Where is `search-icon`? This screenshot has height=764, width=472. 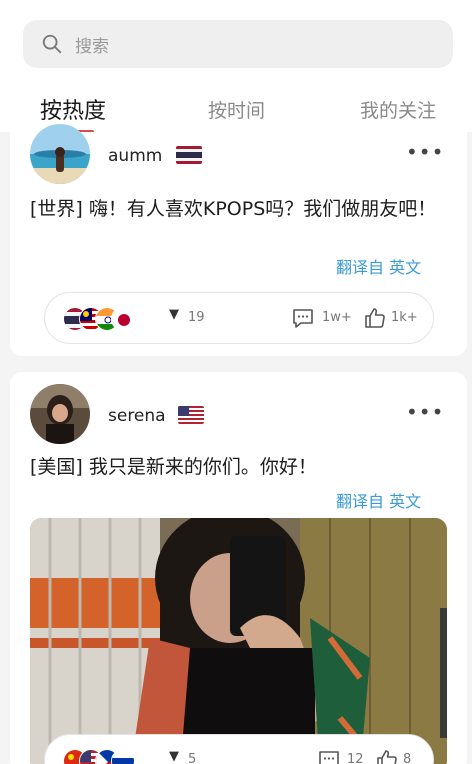
search-icon is located at coordinates (52, 44).